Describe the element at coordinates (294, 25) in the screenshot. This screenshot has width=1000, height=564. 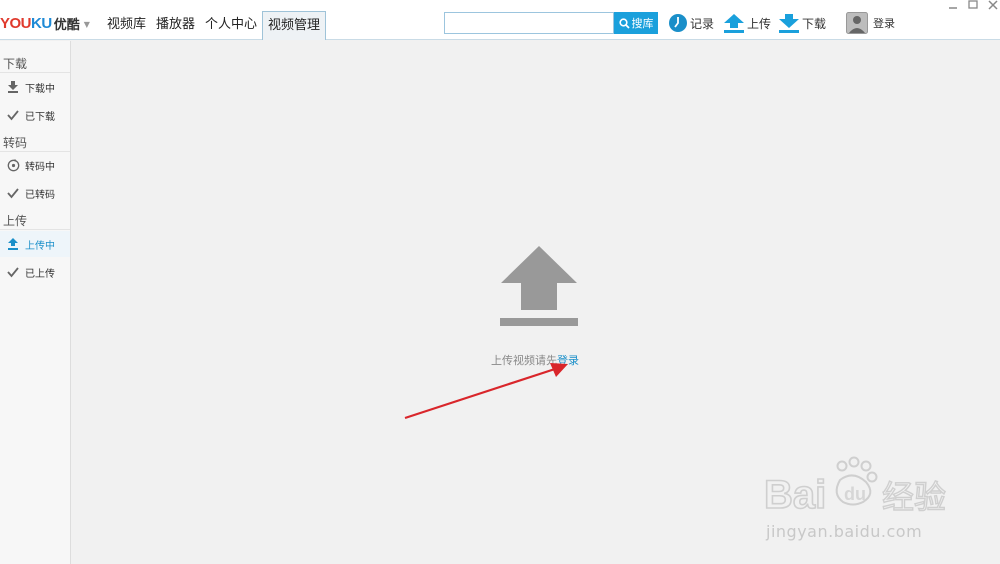
I see `tab-video-management: 视频管理` at that location.